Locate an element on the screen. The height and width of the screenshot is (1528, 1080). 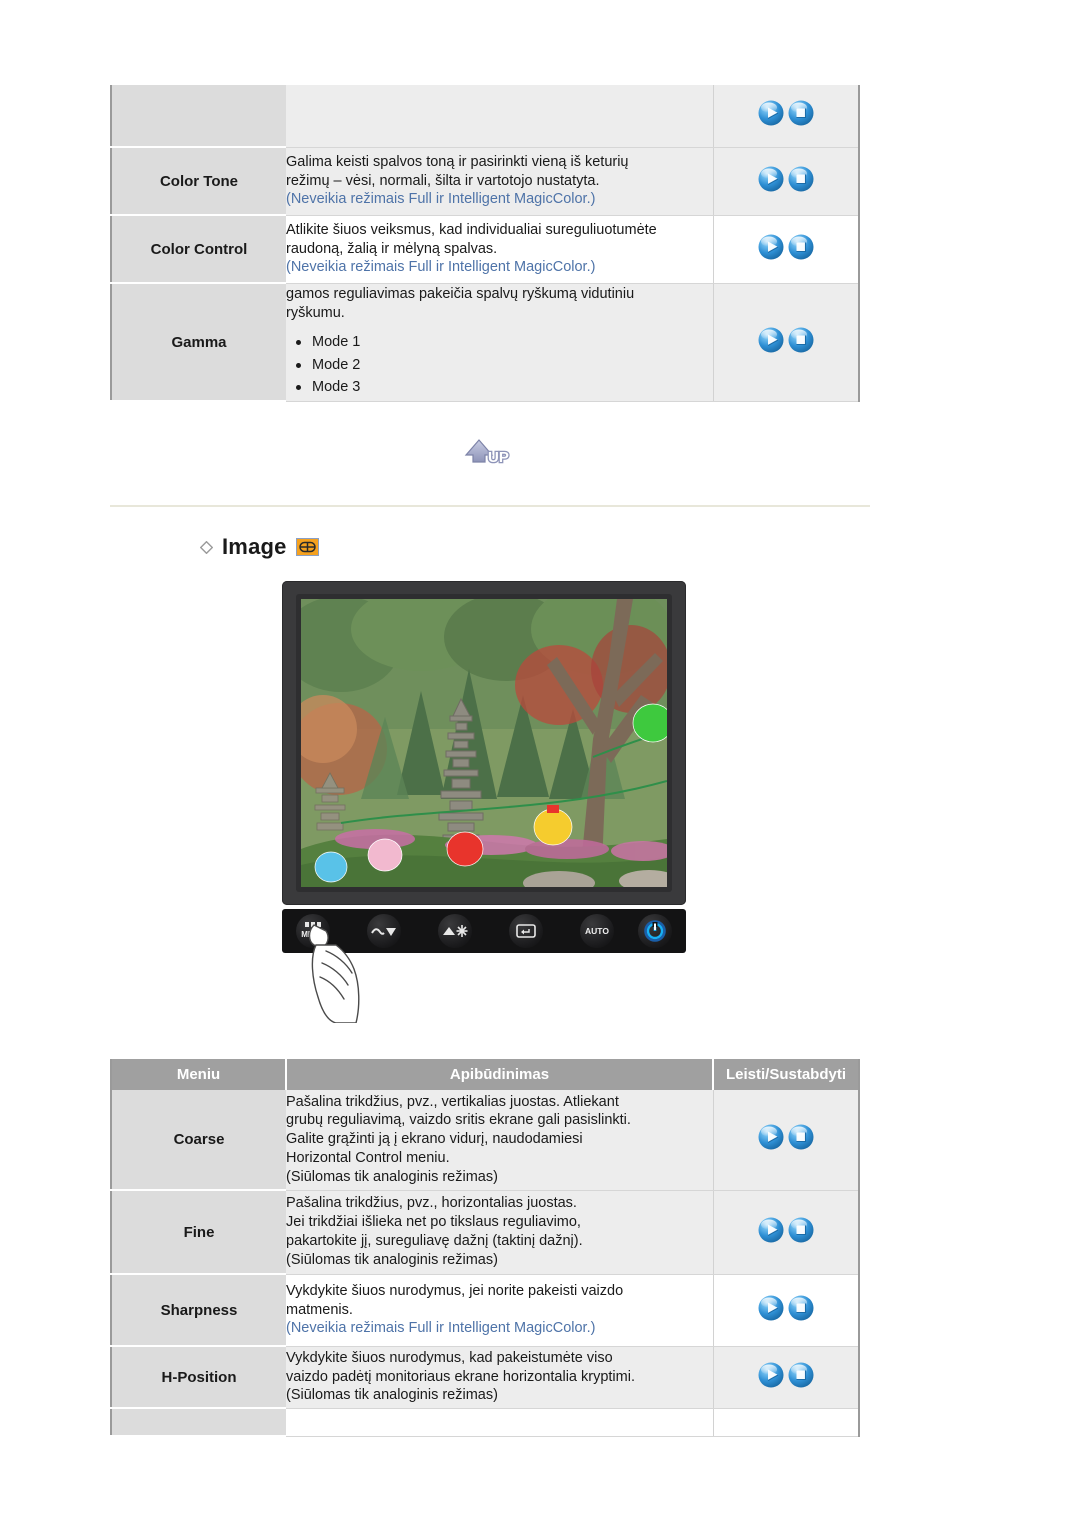
menu-name-cell: Color Tone is located at coordinates (198, 181).